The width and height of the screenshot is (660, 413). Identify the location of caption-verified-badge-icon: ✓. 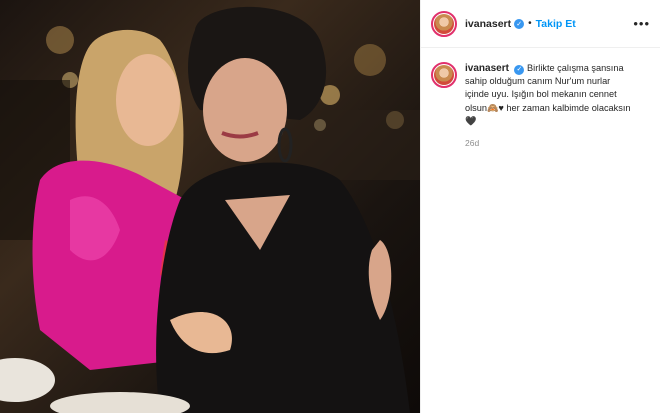
(519, 69).